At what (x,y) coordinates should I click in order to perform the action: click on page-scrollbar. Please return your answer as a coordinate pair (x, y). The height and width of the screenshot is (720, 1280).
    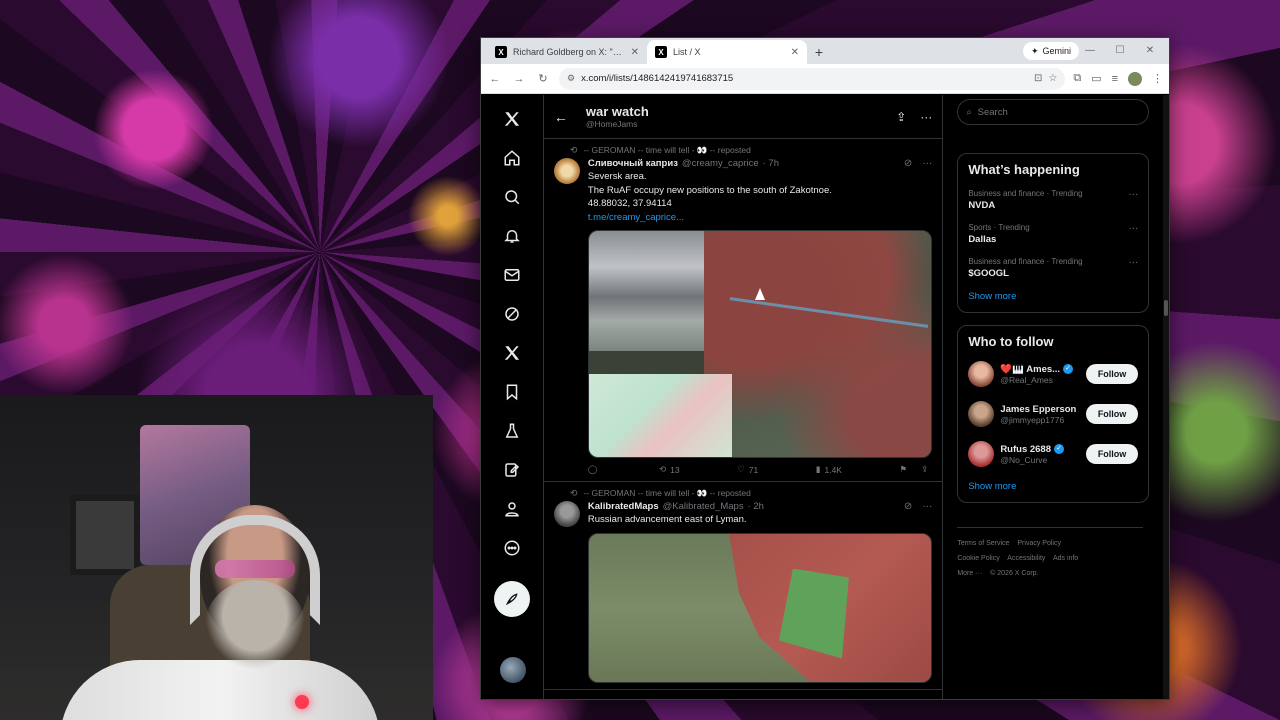
    Looking at the image, I should click on (1166, 397).